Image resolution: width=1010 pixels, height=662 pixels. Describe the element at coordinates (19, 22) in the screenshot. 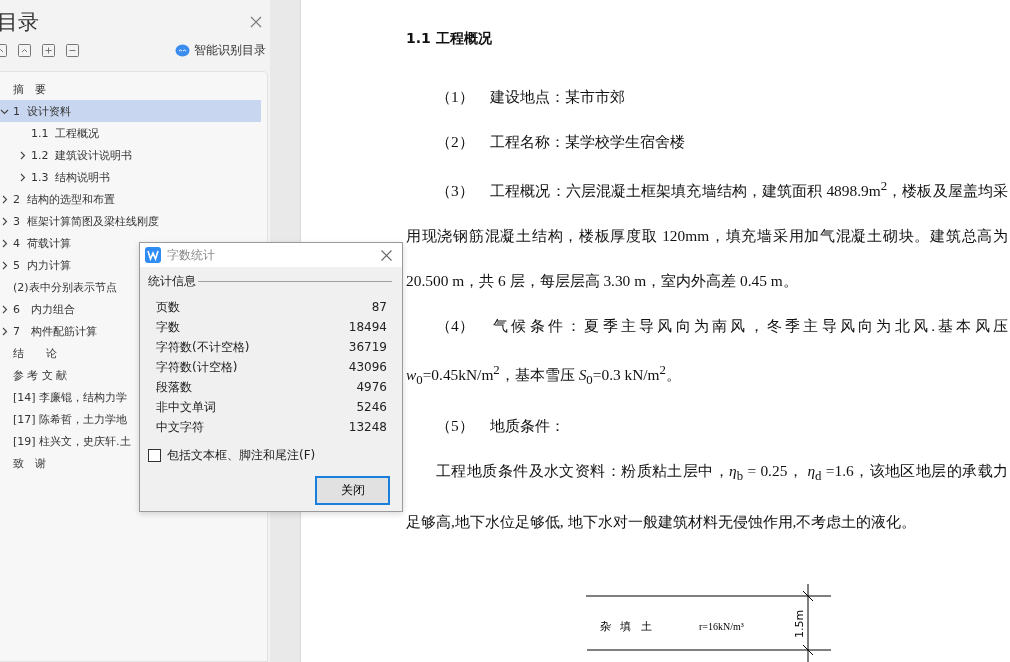

I see `panel-title: 目录` at that location.